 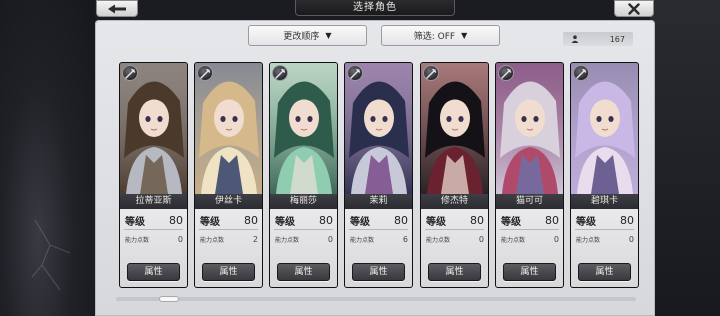 What do you see at coordinates (379, 239) in the screenshot?
I see `ability-points-row: 能力点数 6` at bounding box center [379, 239].